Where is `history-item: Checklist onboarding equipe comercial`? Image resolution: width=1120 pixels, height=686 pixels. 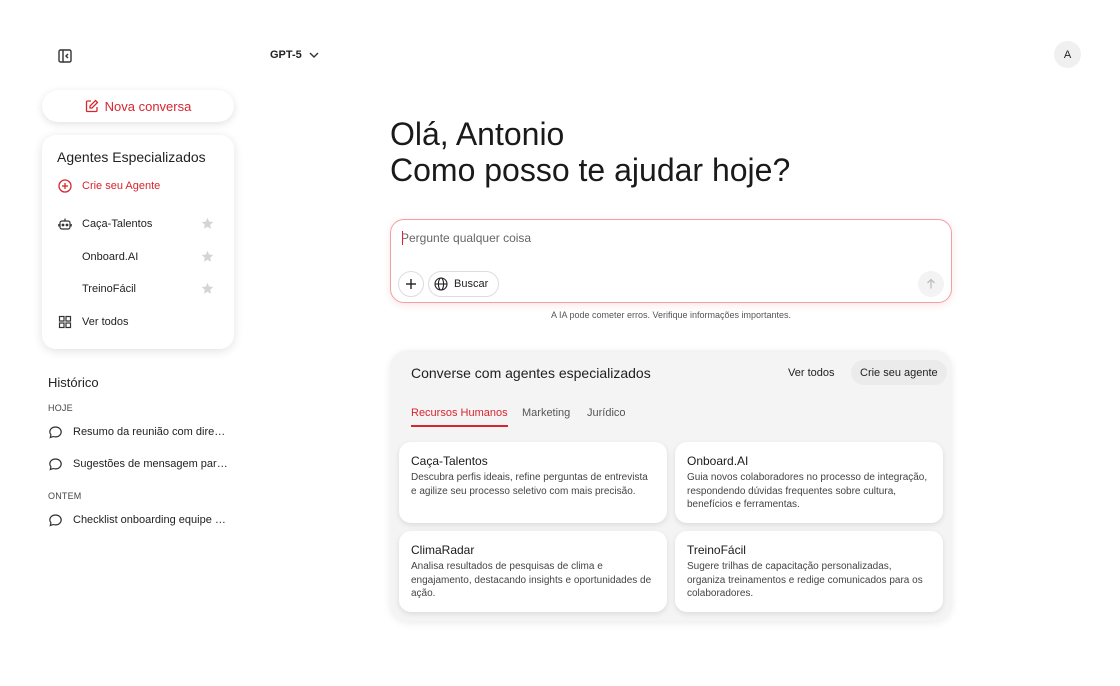
history-item: Checklist onboarding equipe comercial is located at coordinates (138, 520).